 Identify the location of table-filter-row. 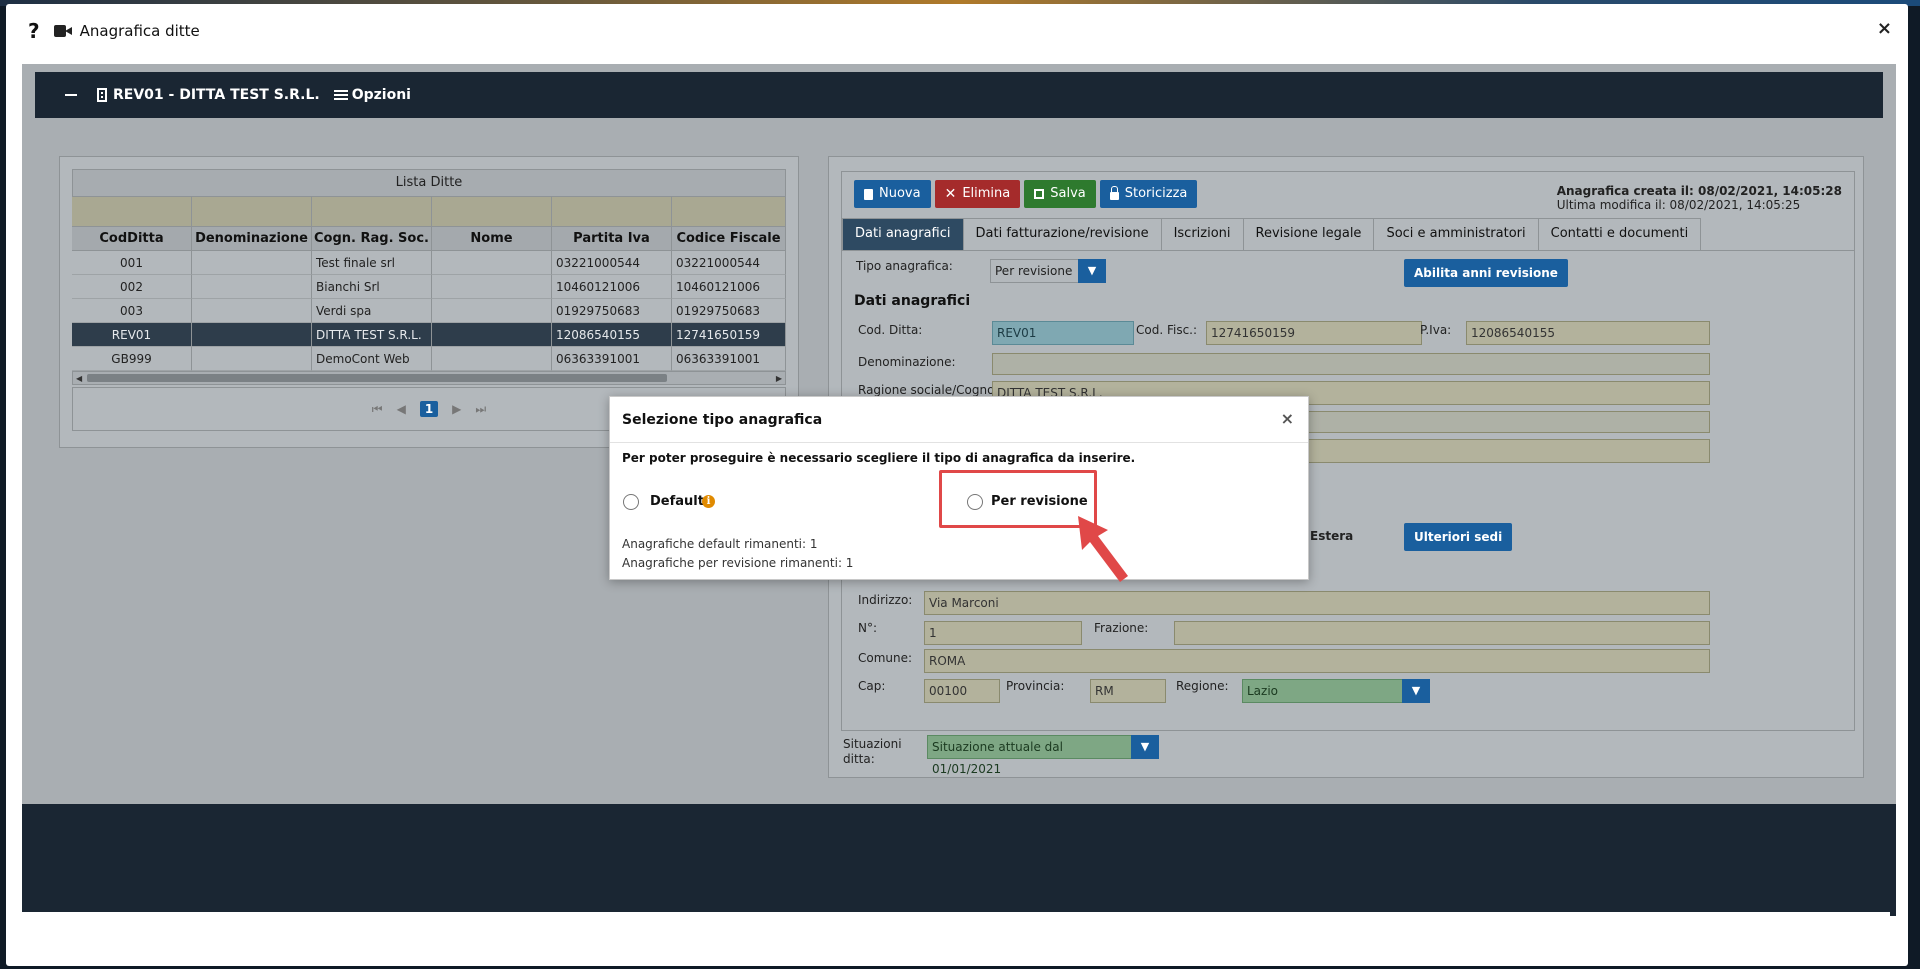
(429, 212).